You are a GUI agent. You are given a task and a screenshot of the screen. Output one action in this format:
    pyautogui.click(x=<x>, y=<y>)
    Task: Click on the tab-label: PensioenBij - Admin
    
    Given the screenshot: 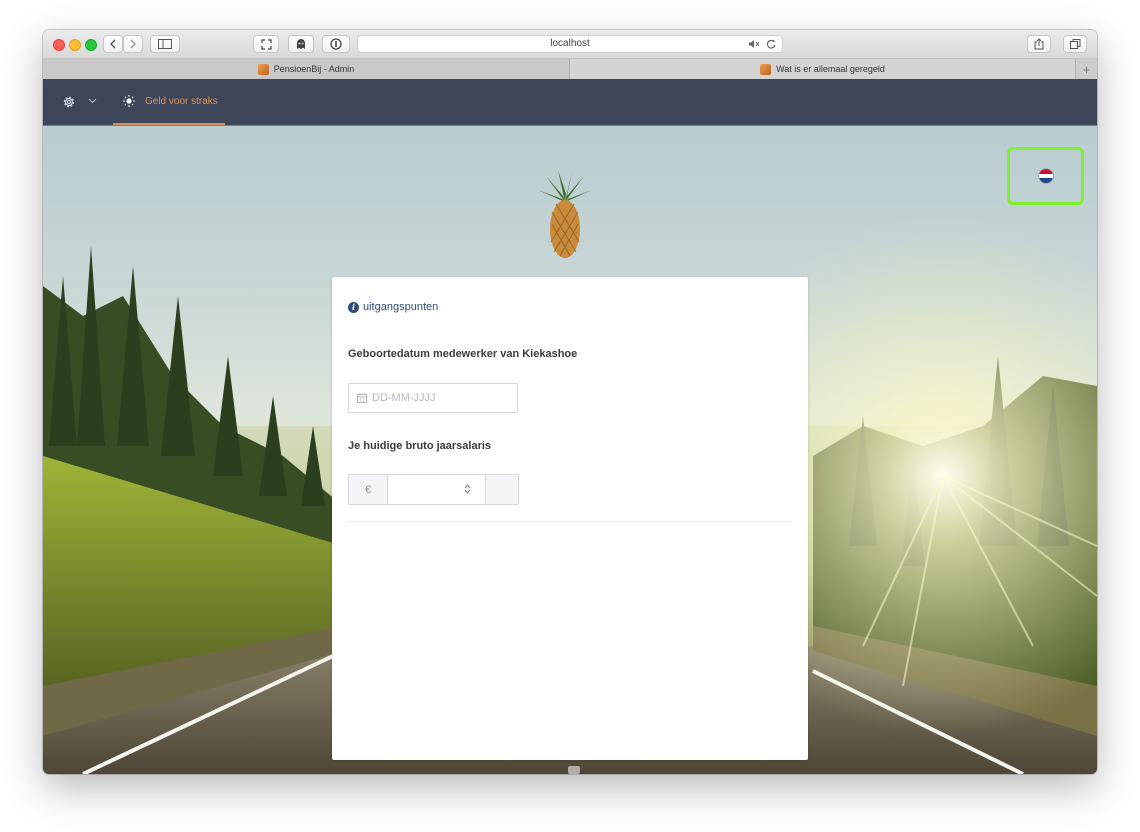 What is the action you would take?
    pyautogui.click(x=314, y=69)
    